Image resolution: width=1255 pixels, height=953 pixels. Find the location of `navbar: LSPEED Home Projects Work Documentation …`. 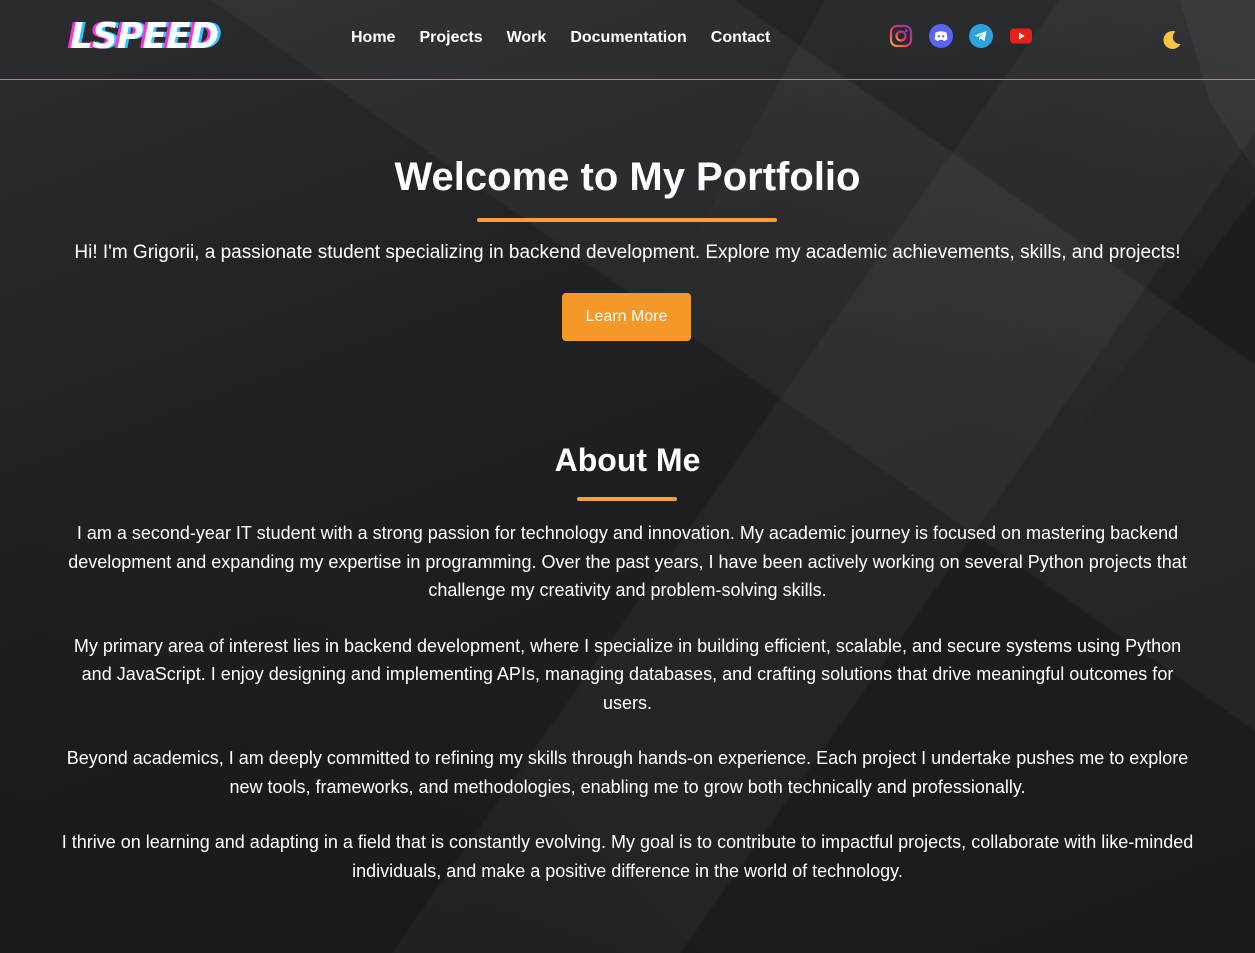

navbar: LSPEED Home Projects Work Documentation … is located at coordinates (627, 40).